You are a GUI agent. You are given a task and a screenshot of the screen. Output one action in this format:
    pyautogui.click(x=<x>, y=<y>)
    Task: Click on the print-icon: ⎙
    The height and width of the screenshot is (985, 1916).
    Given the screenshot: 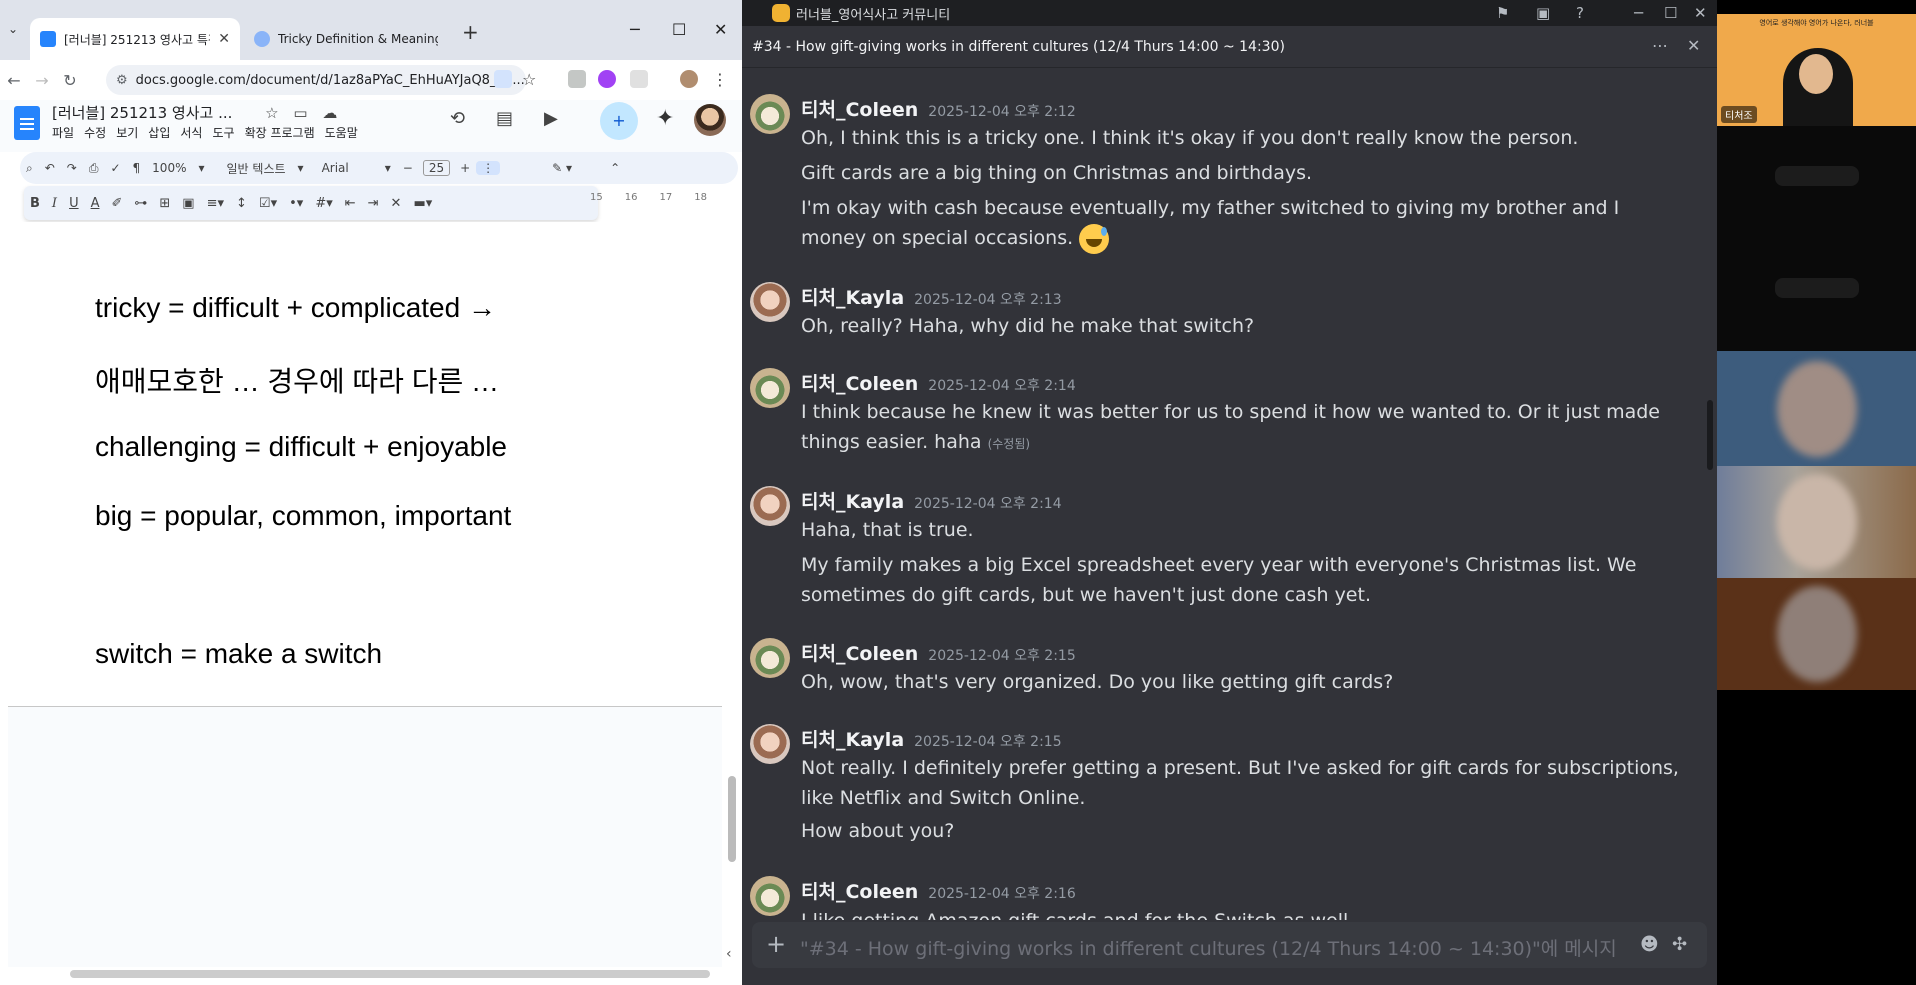 What is the action you would take?
    pyautogui.click(x=94, y=168)
    